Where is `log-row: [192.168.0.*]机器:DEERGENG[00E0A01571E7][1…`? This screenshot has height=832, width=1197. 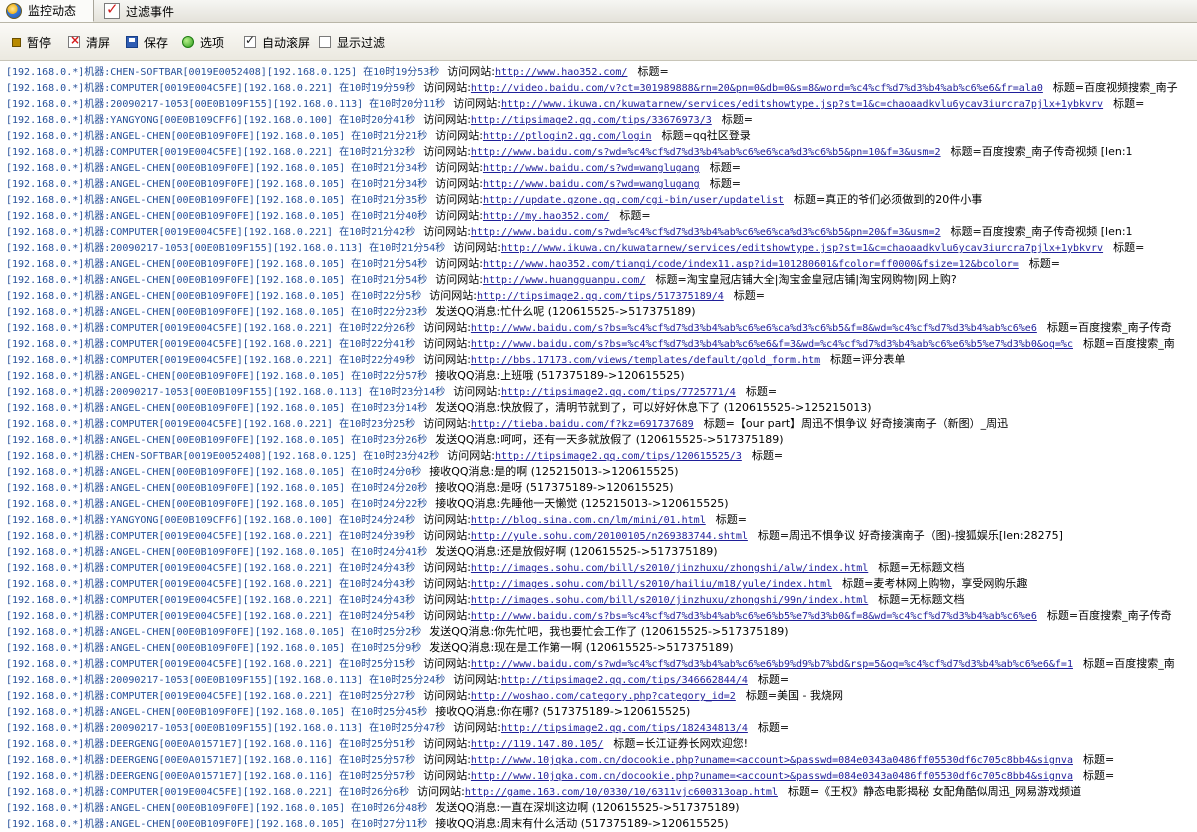
log-row: [192.168.0.*]机器:DEERGENG[00E0A01571E7][1… is located at coordinates (560, 760).